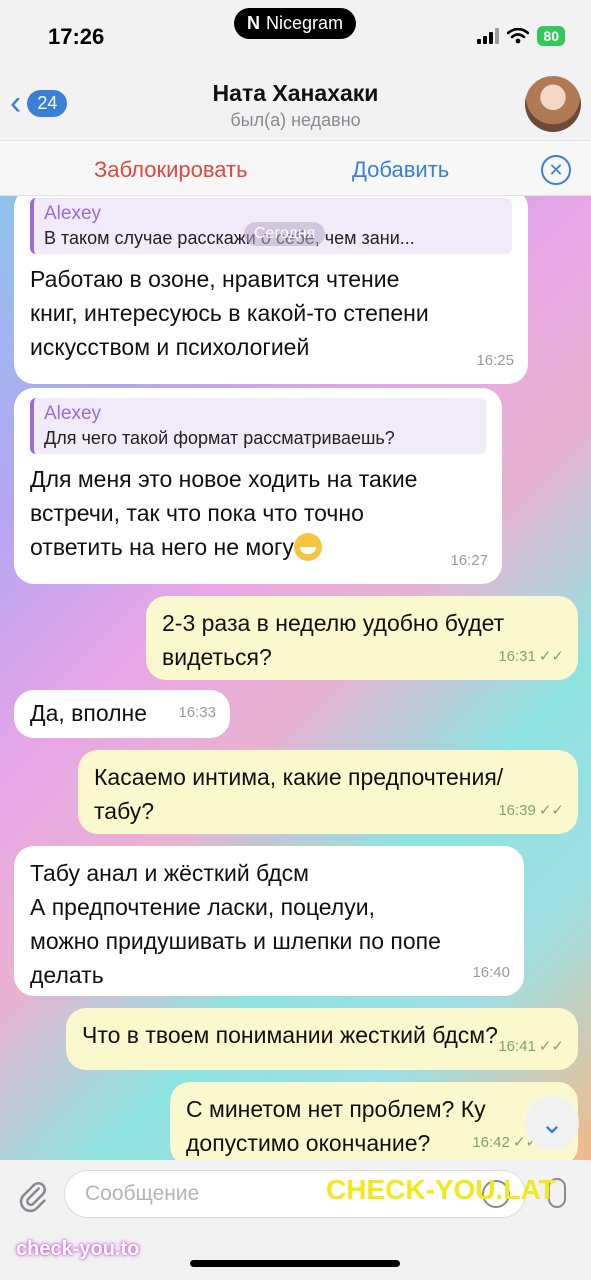  I want to click on close-icon: ✕, so click(556, 170).